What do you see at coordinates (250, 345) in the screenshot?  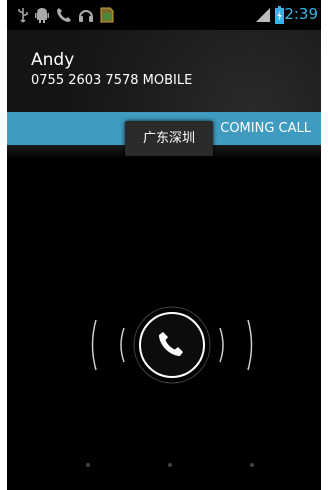 I see `right-outer-arc` at bounding box center [250, 345].